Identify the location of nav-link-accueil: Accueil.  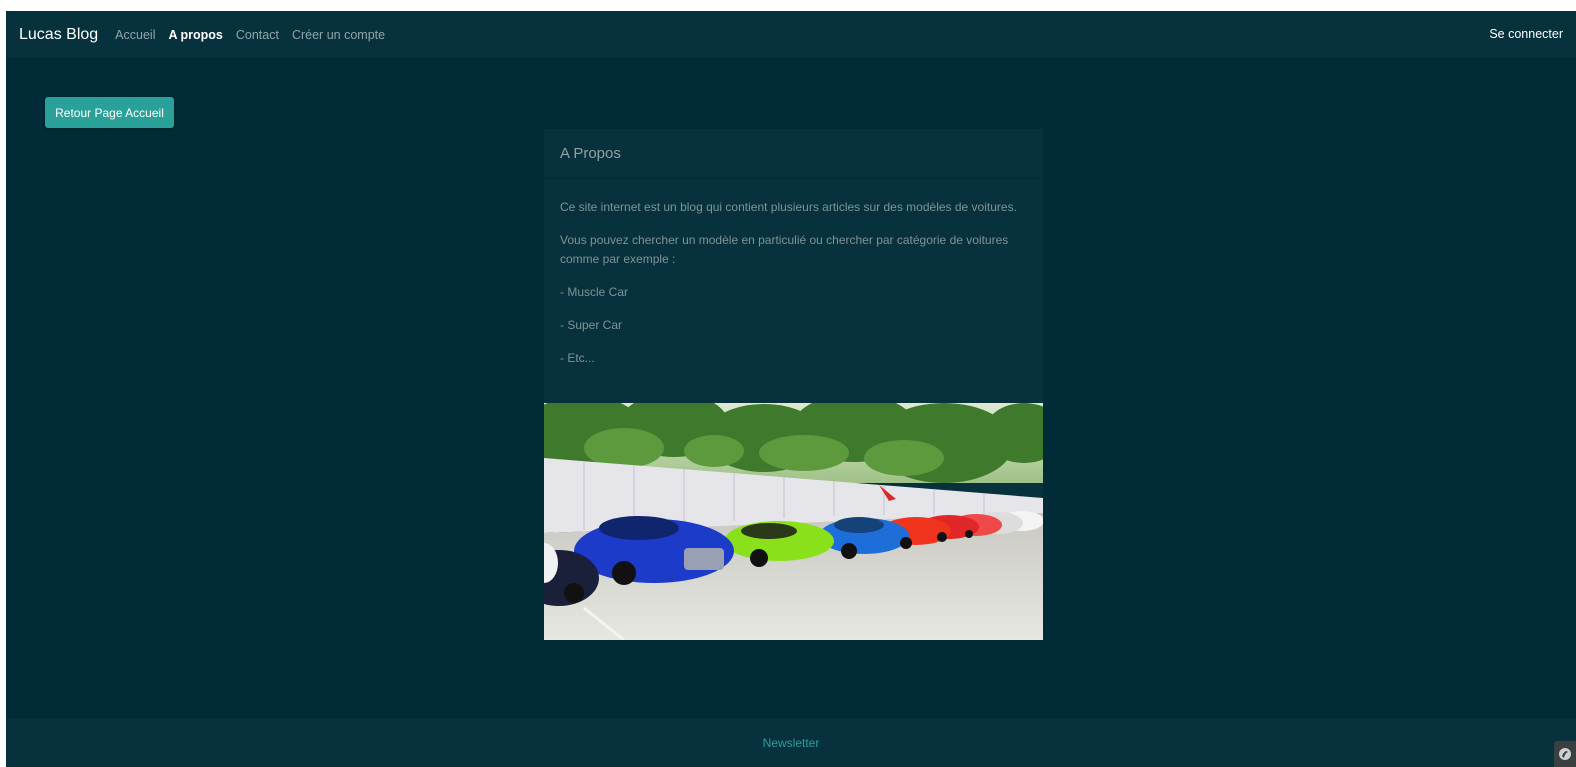
(135, 35).